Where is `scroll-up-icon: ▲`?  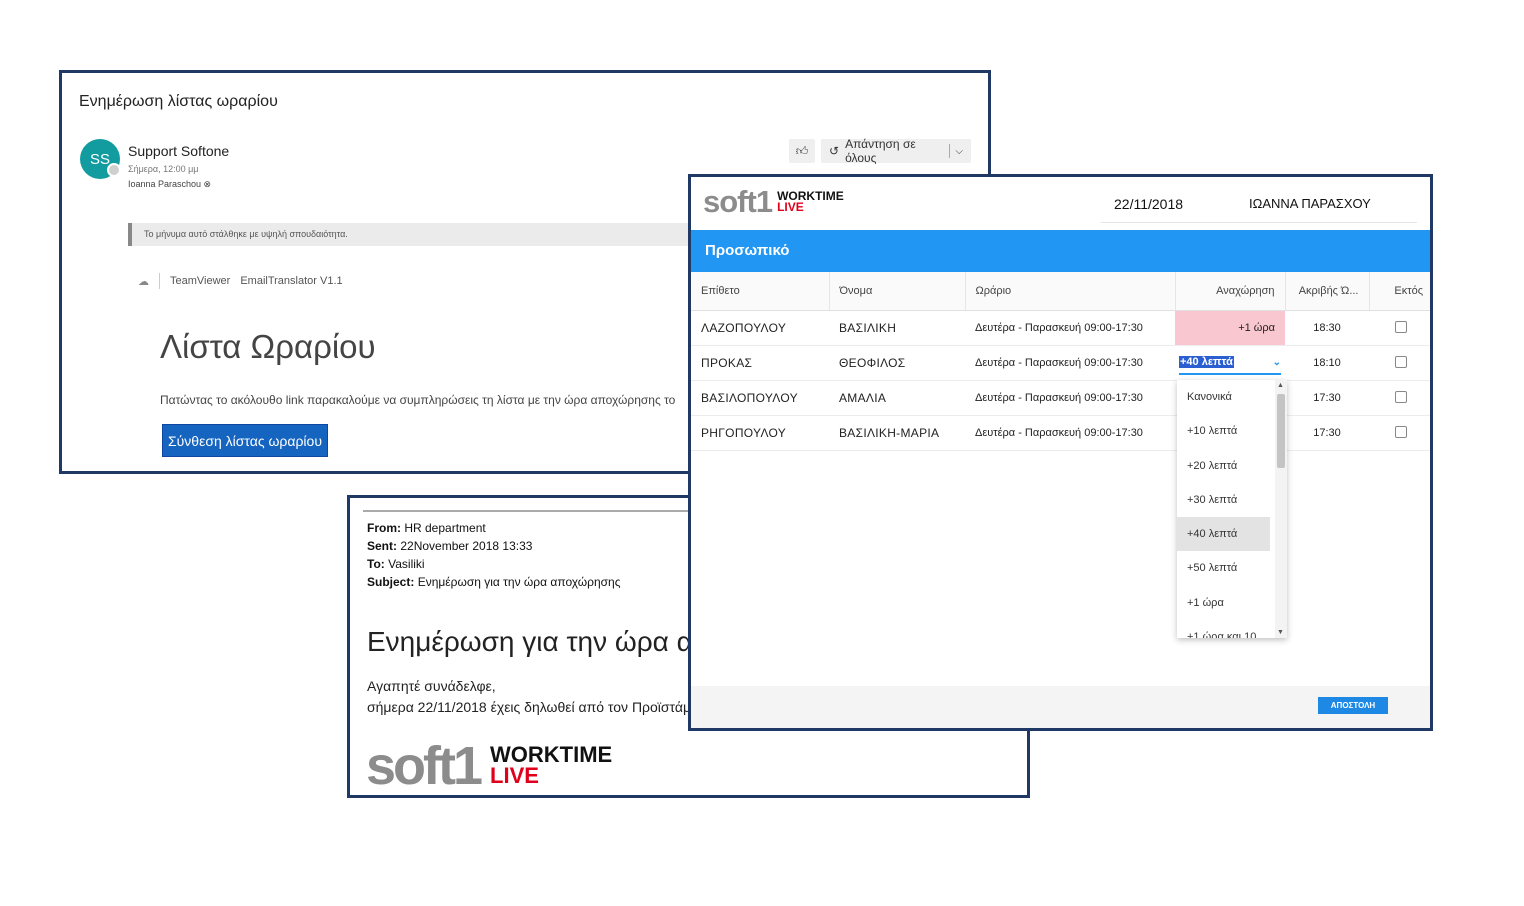
scroll-up-icon: ▲ is located at coordinates (1280, 385).